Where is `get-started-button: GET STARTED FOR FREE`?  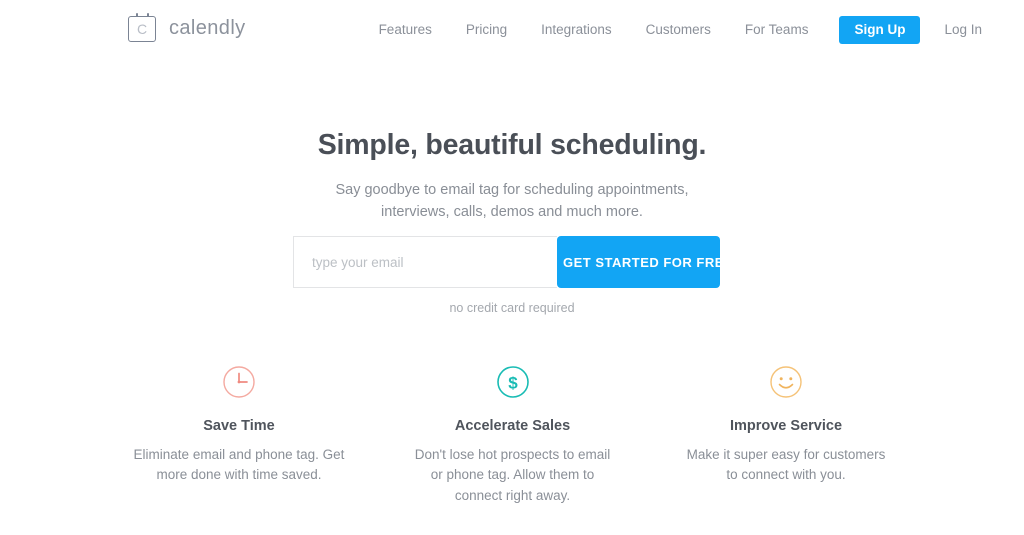
get-started-button: GET STARTED FOR FREE is located at coordinates (645, 262).